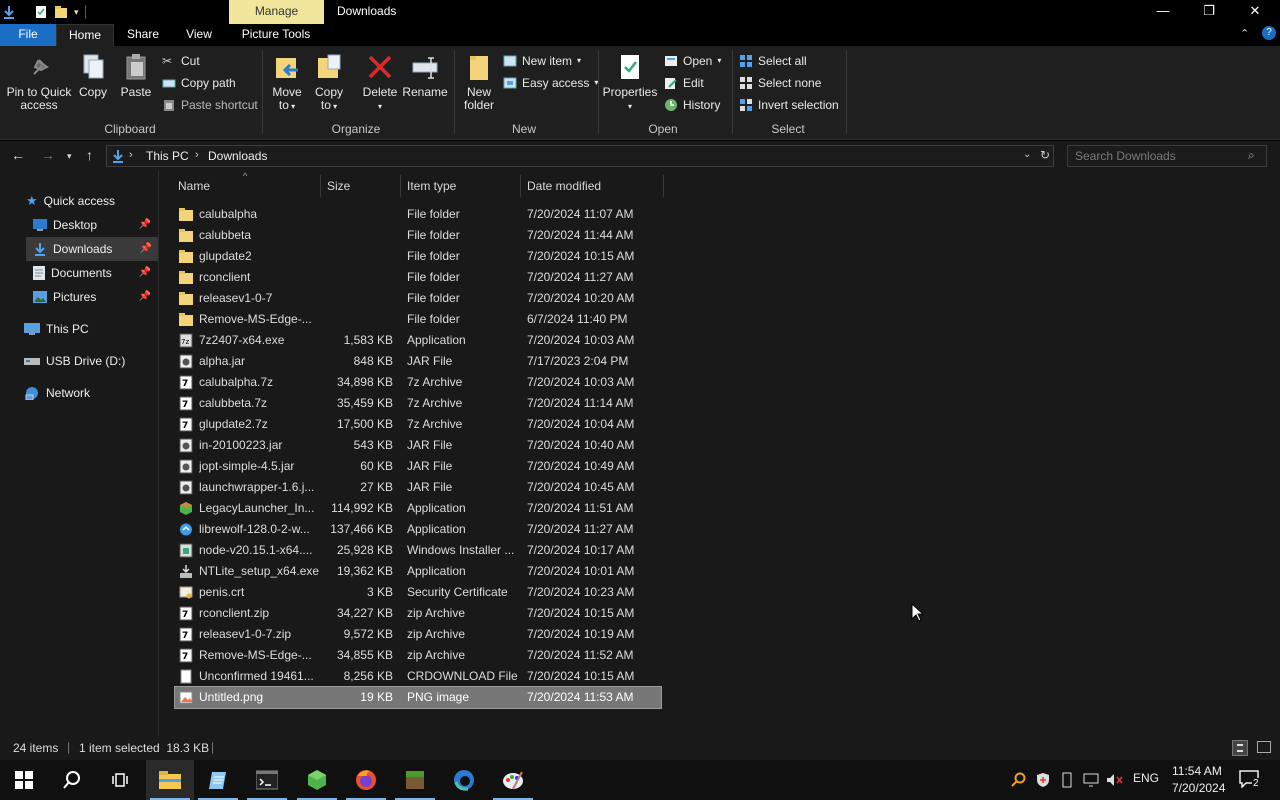  What do you see at coordinates (1244, 33) in the screenshot?
I see `collapse-ribbon-icon: ⌃` at bounding box center [1244, 33].